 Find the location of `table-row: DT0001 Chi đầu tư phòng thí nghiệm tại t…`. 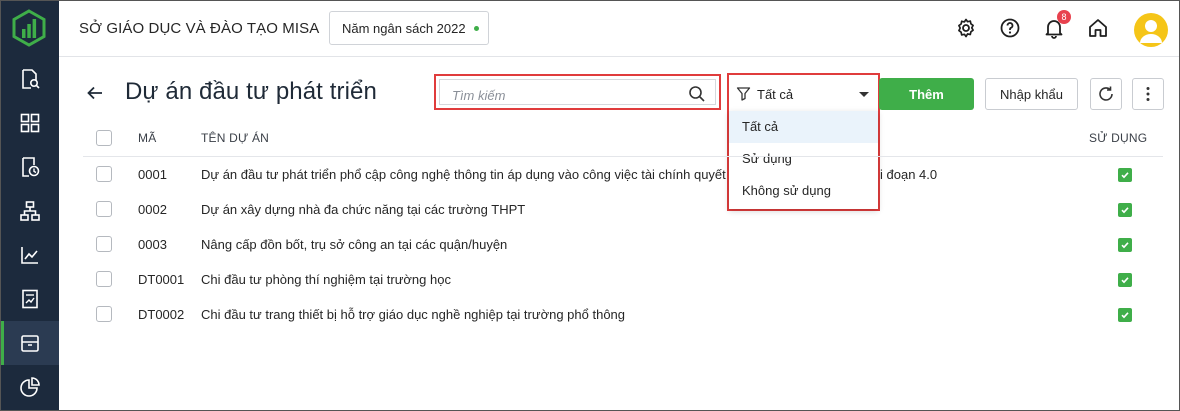

table-row: DT0001 Chi đầu tư phòng thí nghiệm tại t… is located at coordinates (623, 279).